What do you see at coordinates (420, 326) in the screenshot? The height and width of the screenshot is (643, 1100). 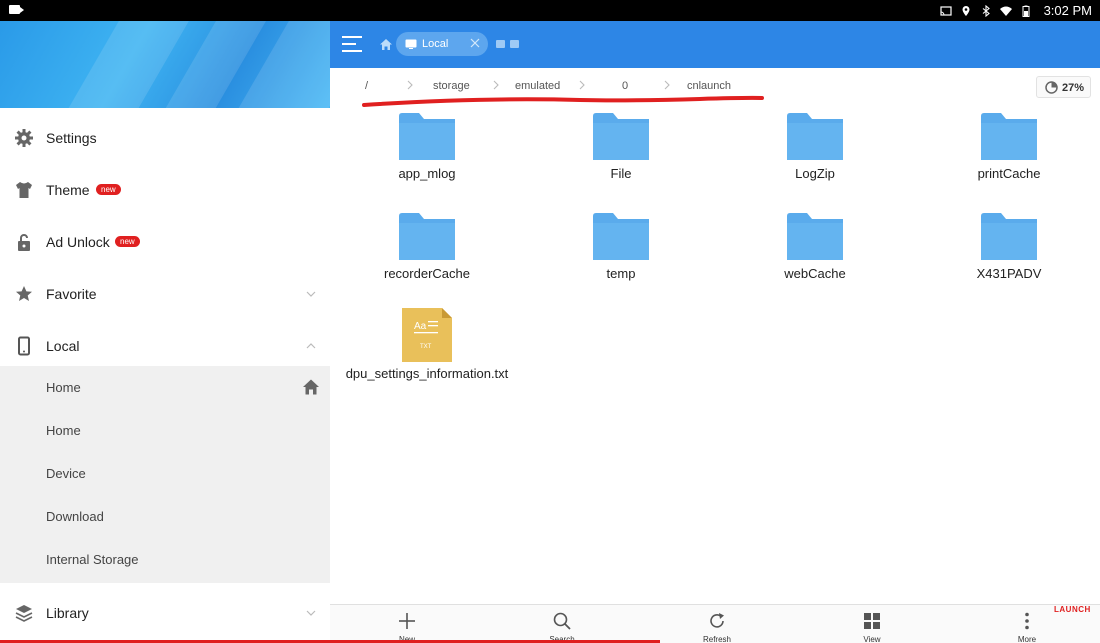 I see `txt-icon-glyph: Aa` at bounding box center [420, 326].